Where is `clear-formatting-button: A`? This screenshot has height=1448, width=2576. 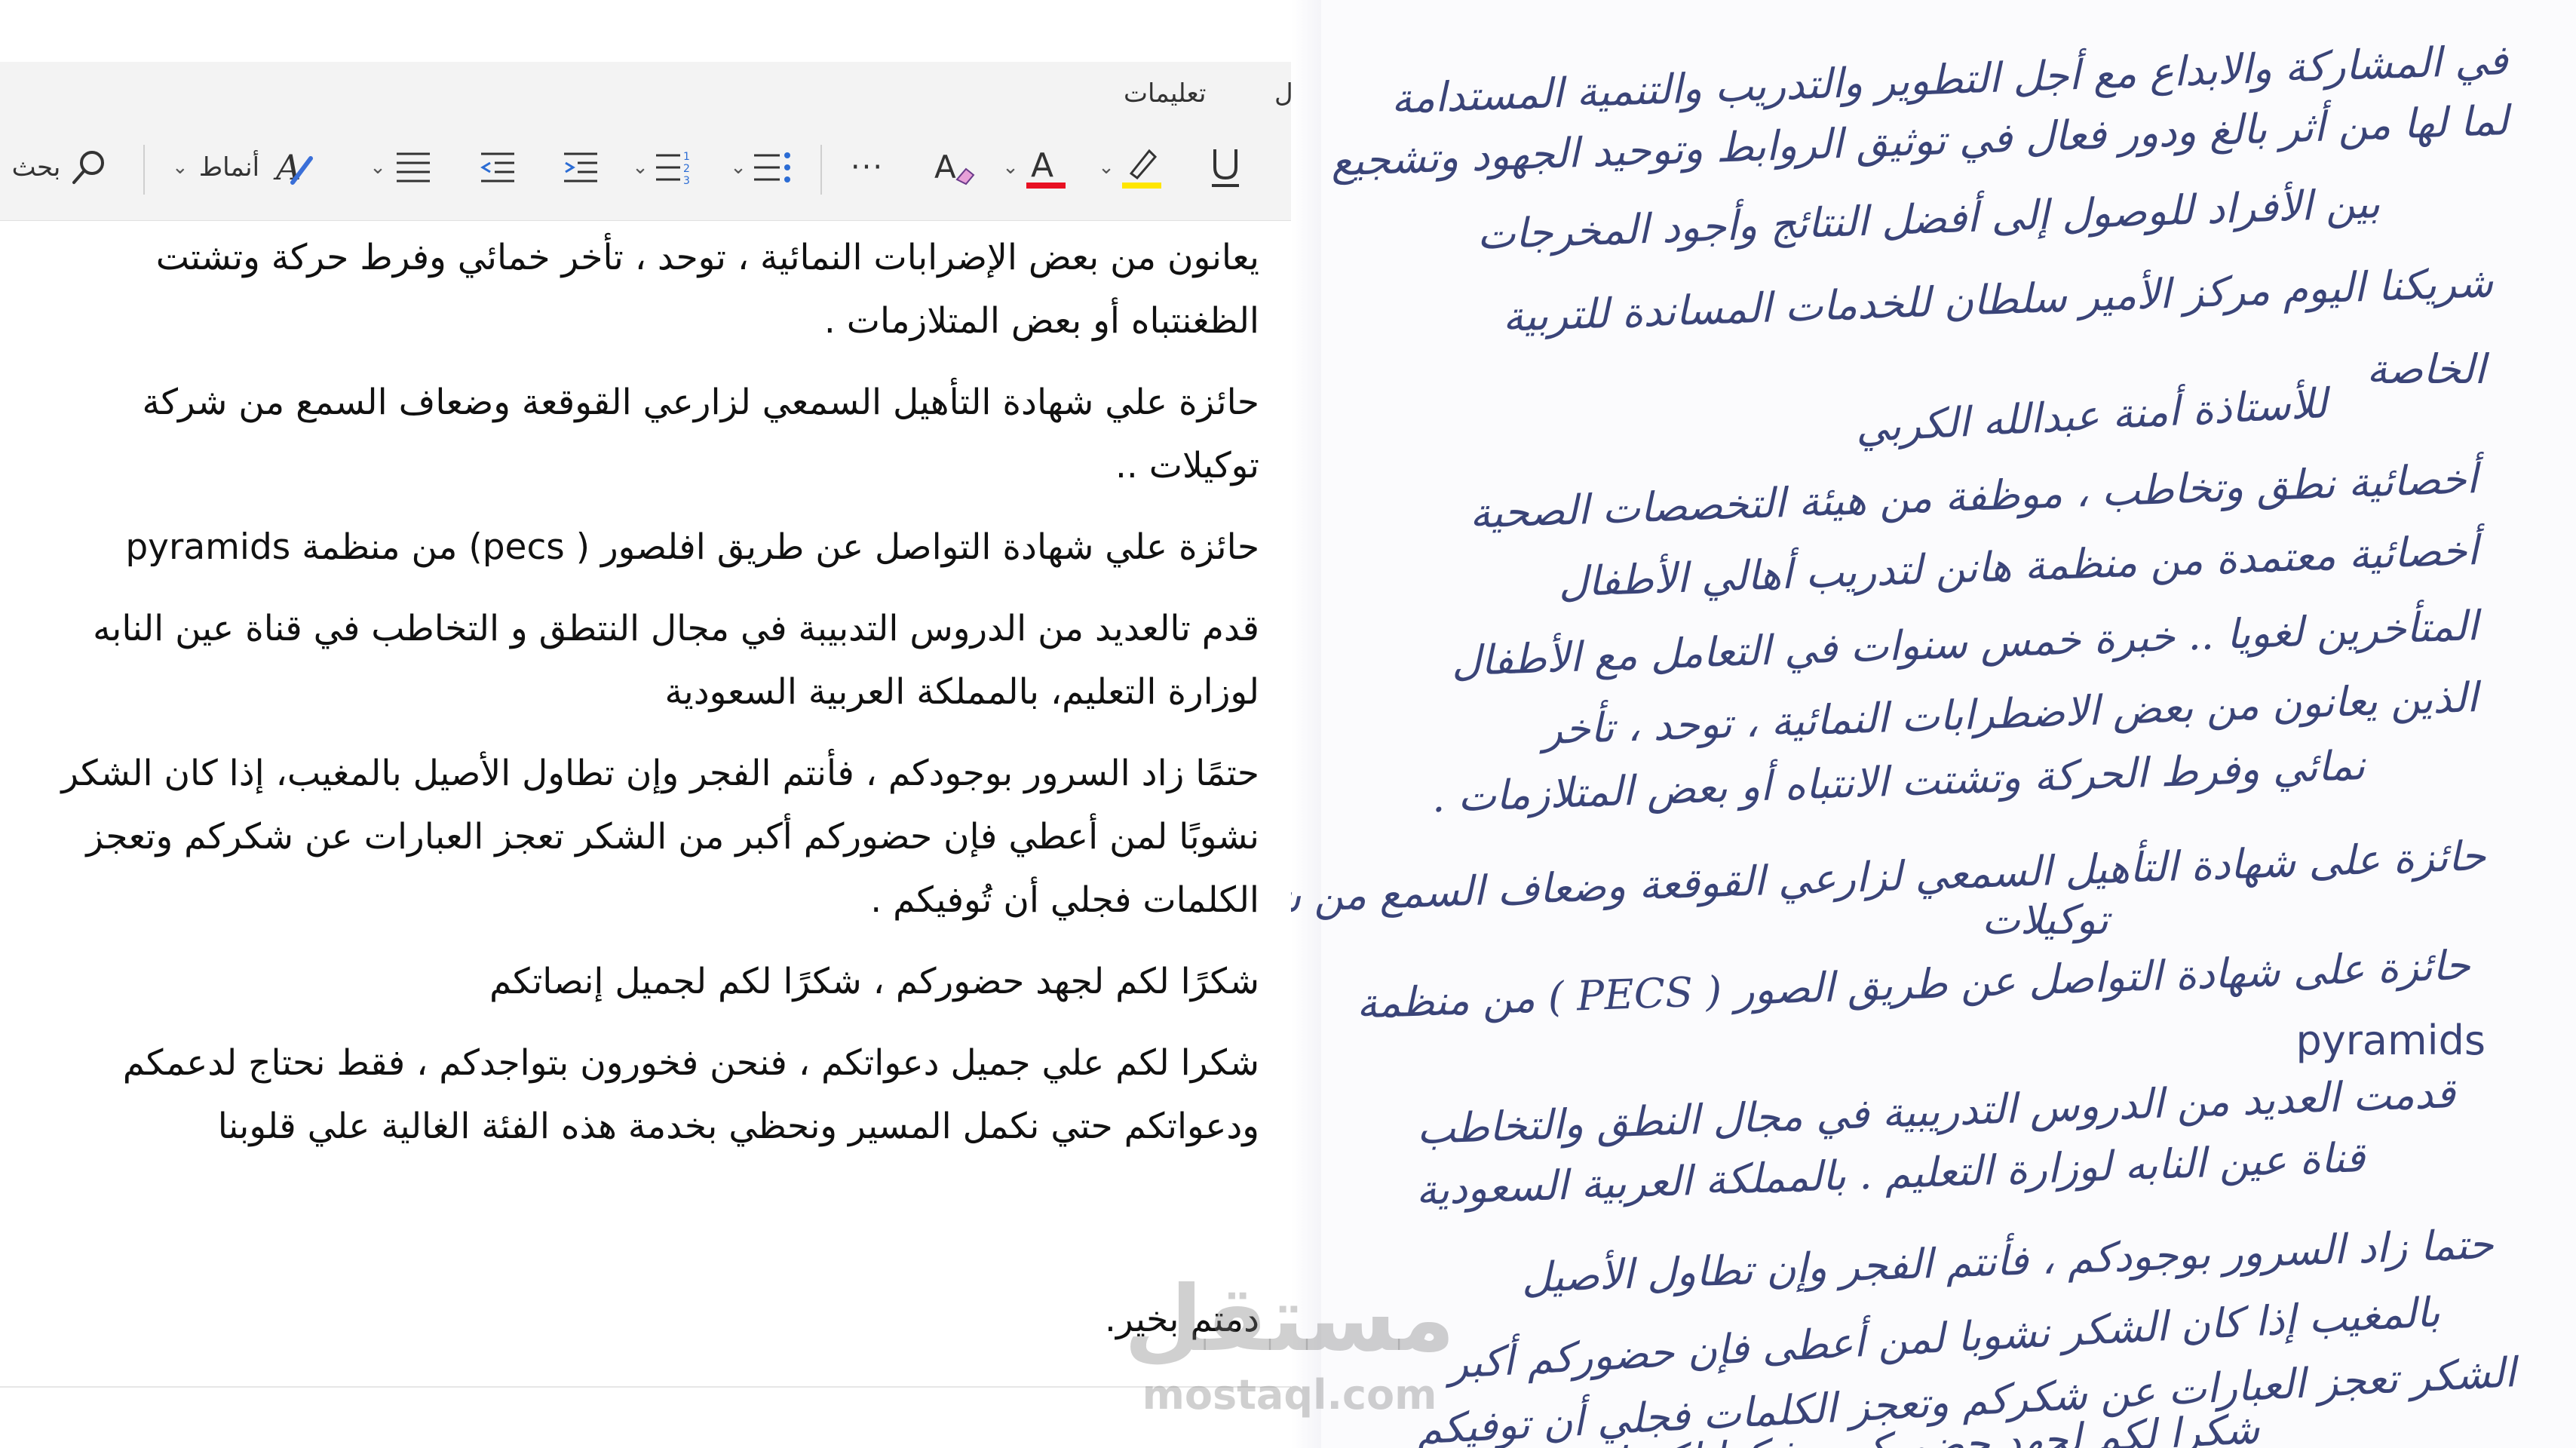
clear-formatting-button: A is located at coordinates (955, 167).